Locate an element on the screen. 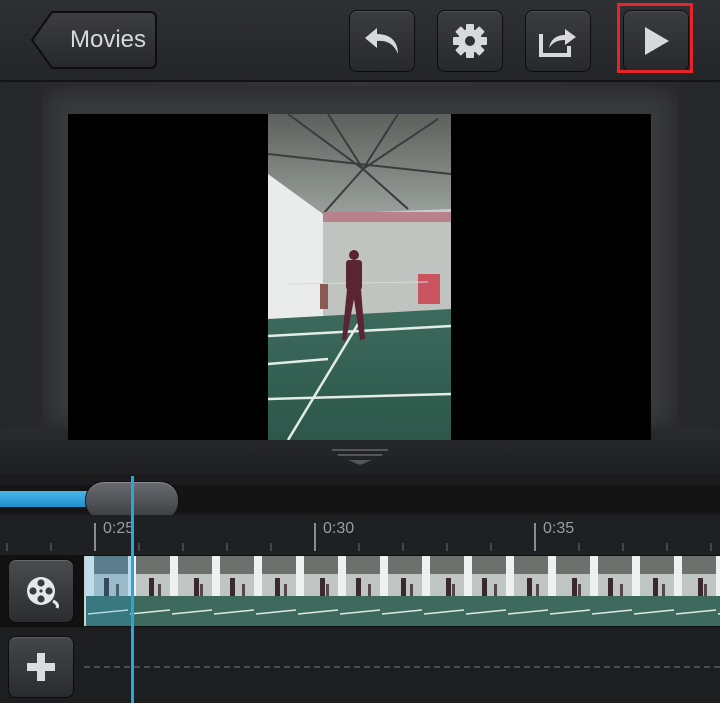 The width and height of the screenshot is (720, 703). film-reel-icon is located at coordinates (43, 593).